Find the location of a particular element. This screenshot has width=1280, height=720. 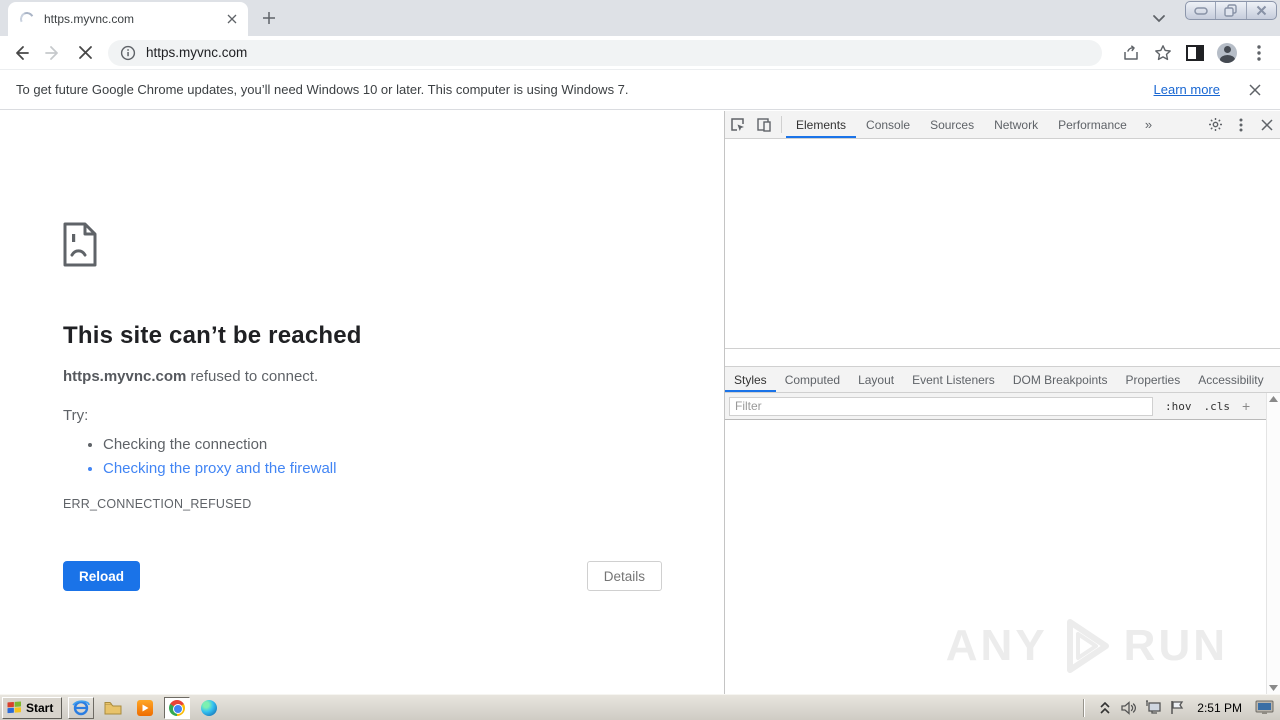

devtools-tab-elements: Elements is located at coordinates (821, 124).